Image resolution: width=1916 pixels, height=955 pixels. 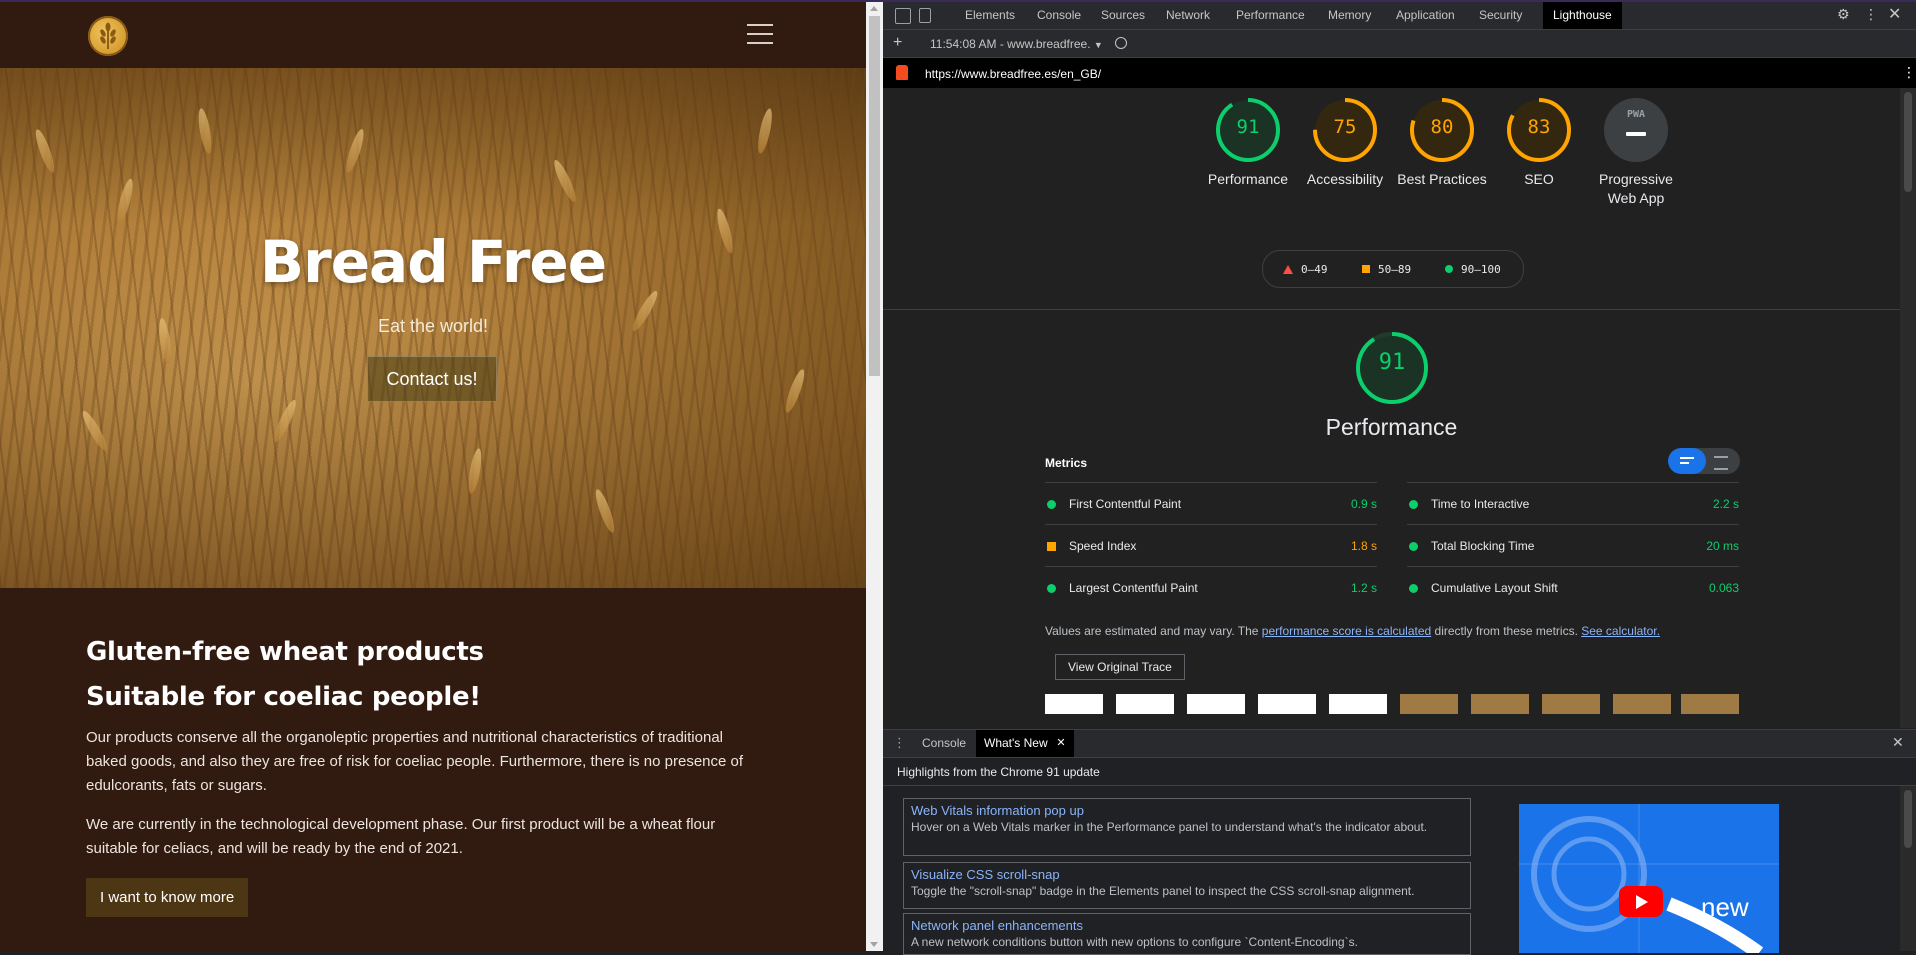 I want to click on score-value: 83, so click(x=1539, y=127).